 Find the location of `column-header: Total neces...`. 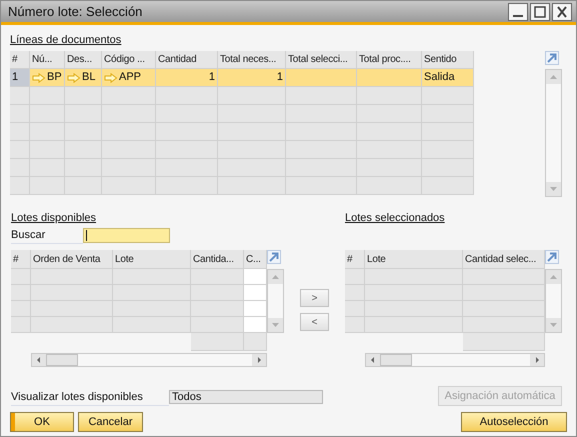

column-header: Total neces... is located at coordinates (252, 60).